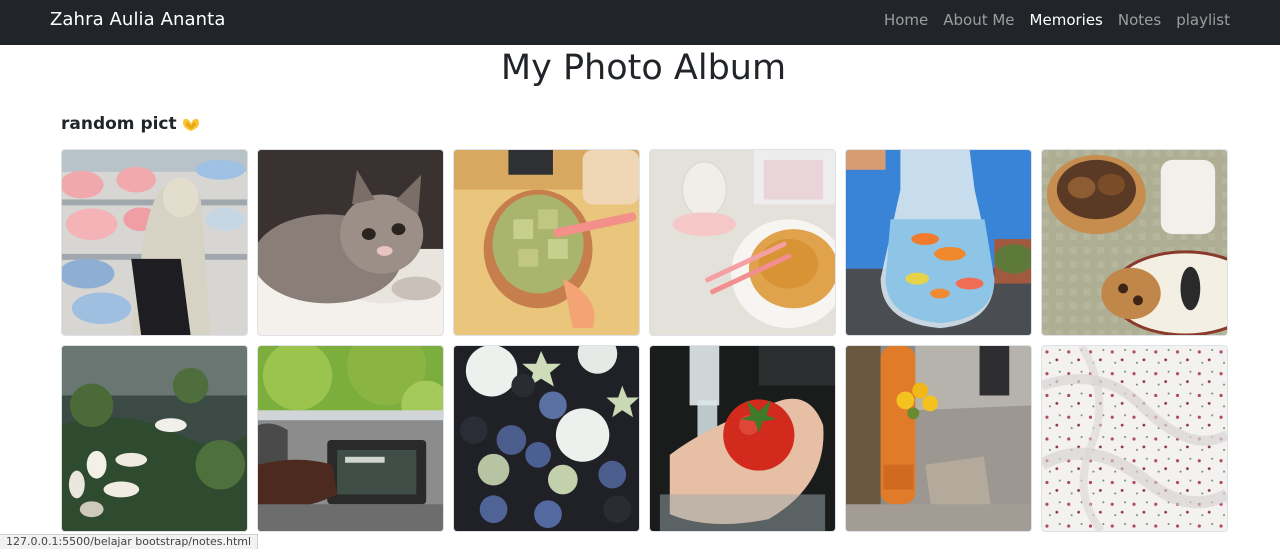  What do you see at coordinates (742, 438) in the screenshot?
I see `photo-tomato-water` at bounding box center [742, 438].